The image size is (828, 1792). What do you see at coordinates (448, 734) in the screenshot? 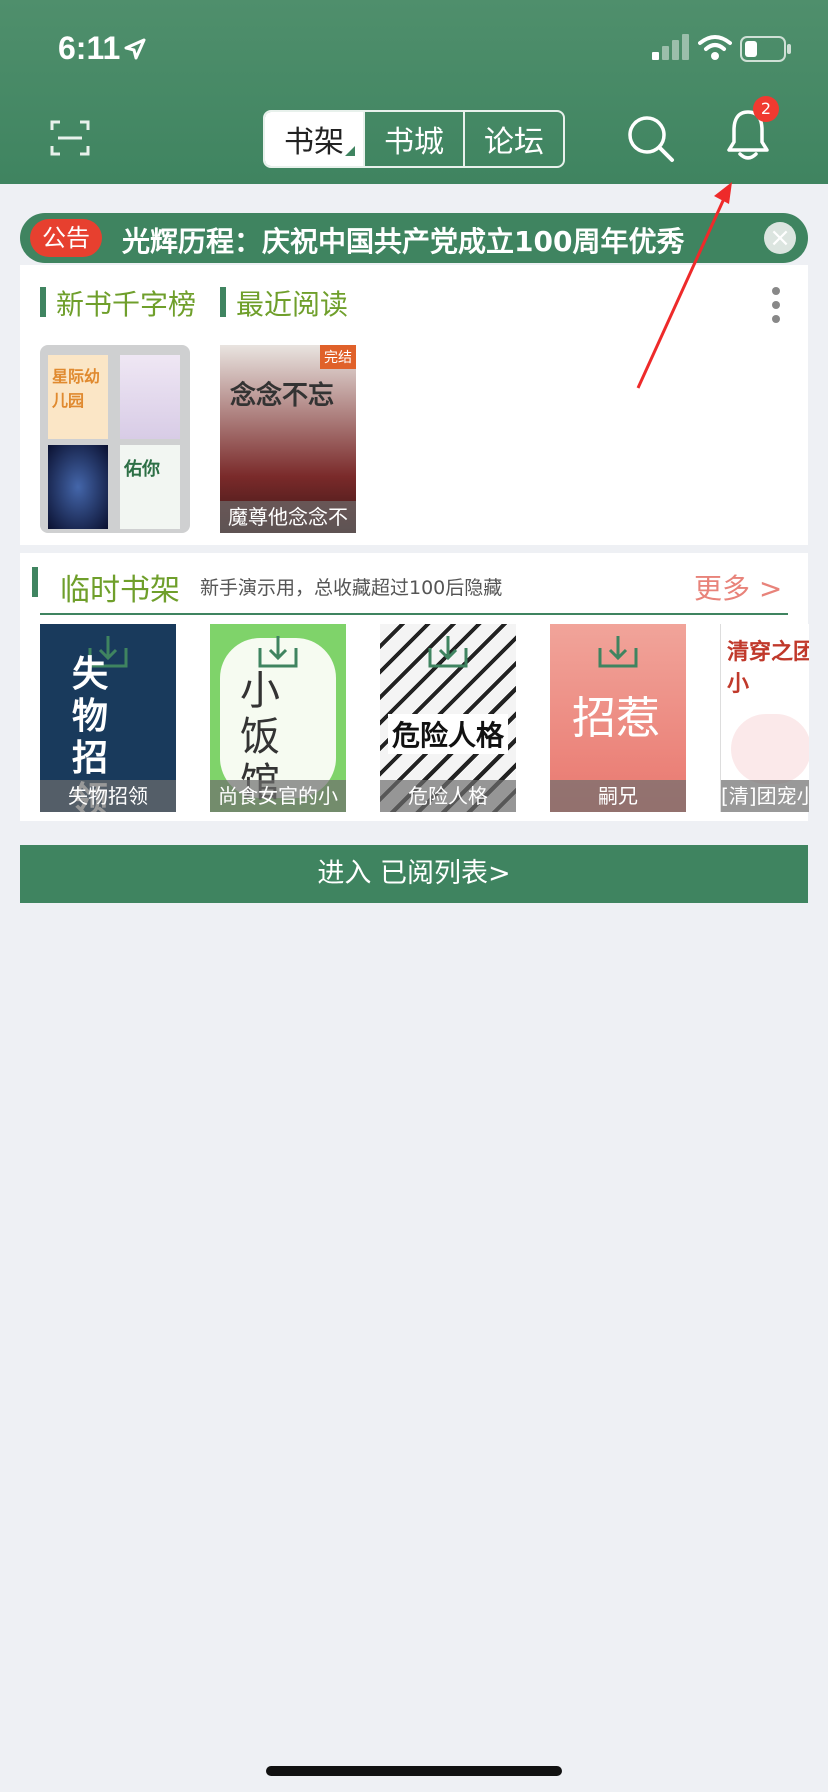
I see `cover-art-text: 危险人格` at bounding box center [448, 734].